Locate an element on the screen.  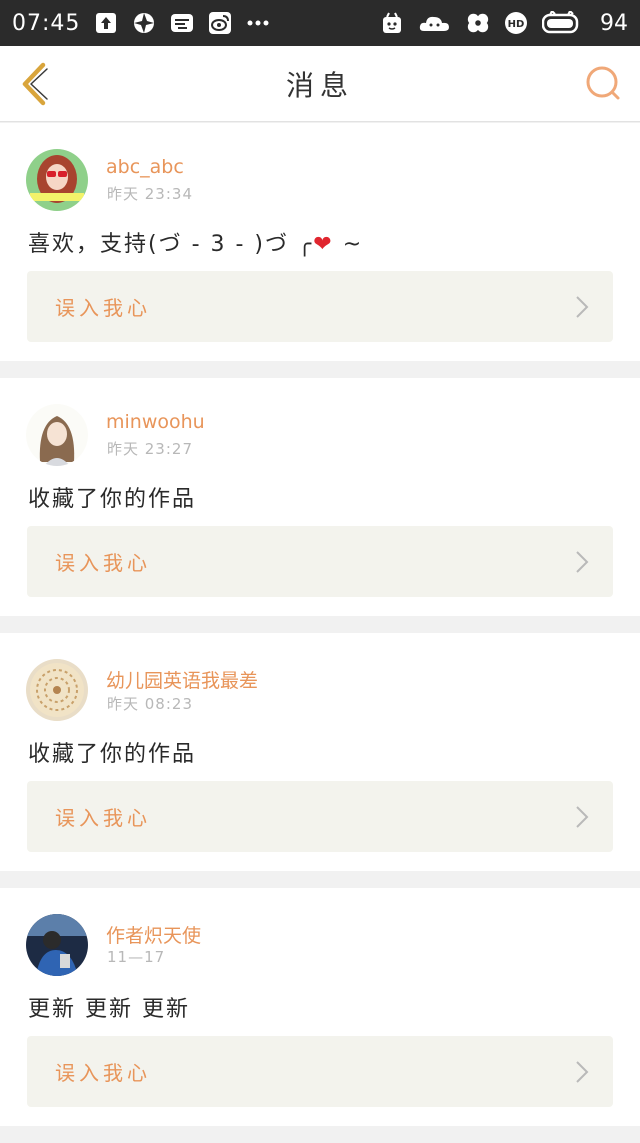
weibo-icon is located at coordinates (220, 23).